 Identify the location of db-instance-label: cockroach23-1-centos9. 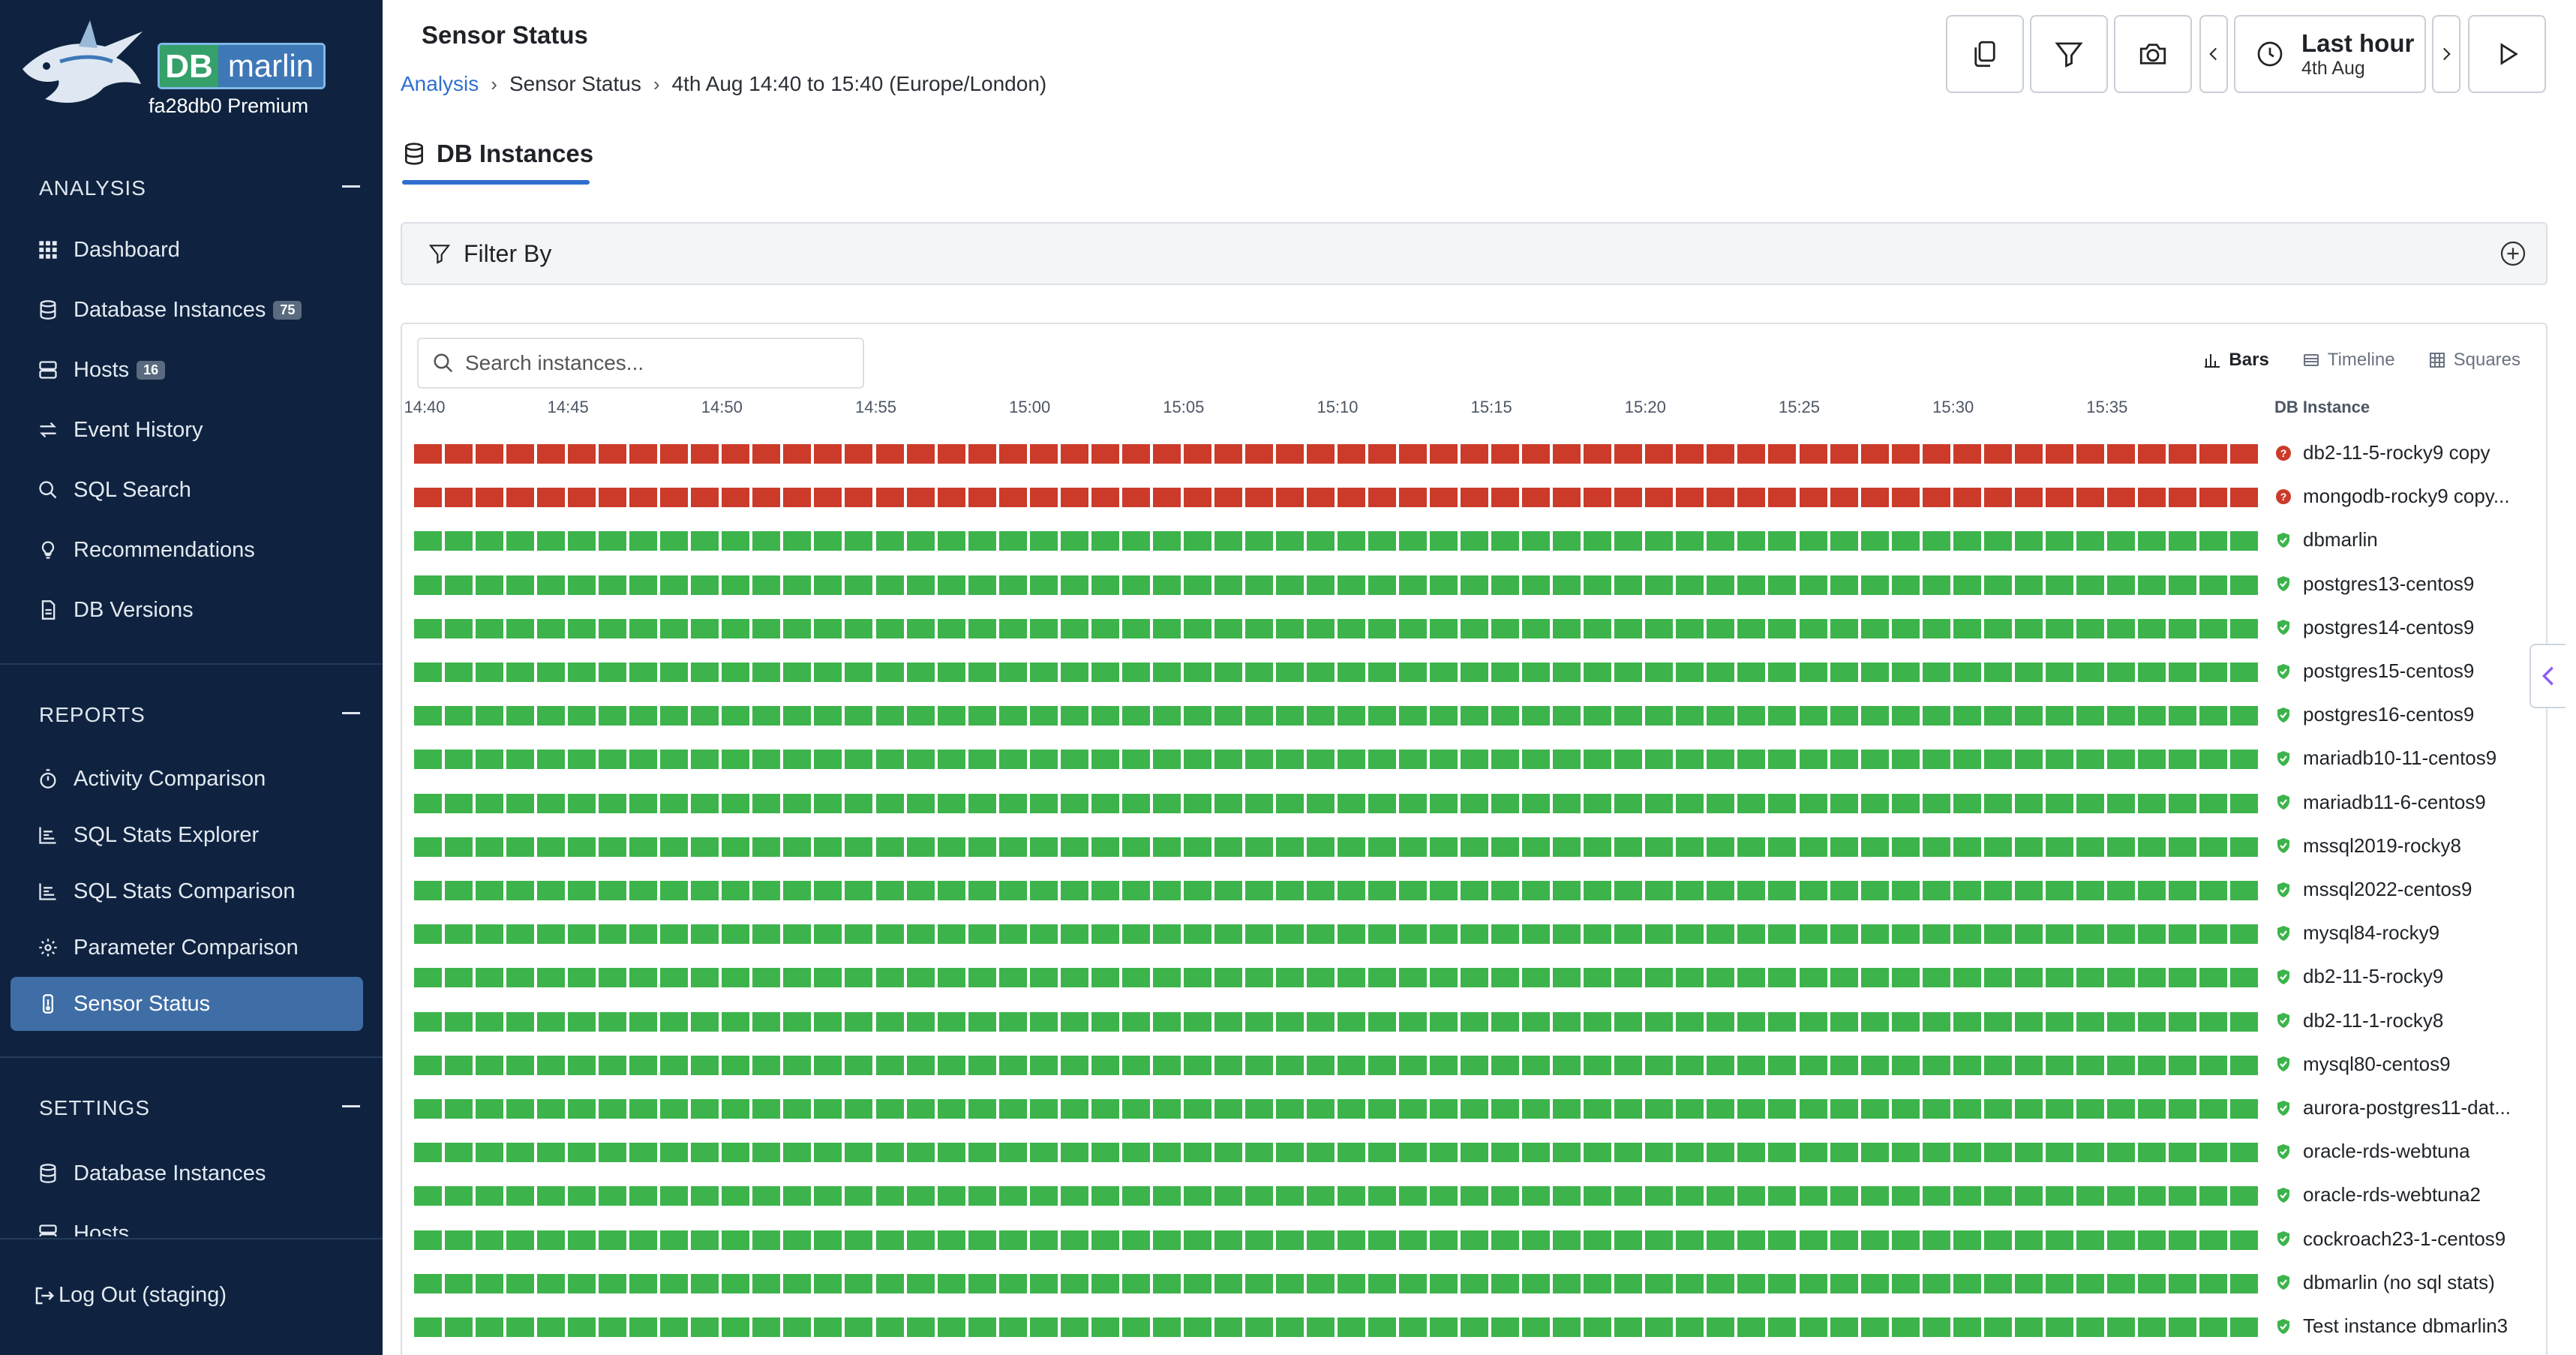
(2405, 1239).